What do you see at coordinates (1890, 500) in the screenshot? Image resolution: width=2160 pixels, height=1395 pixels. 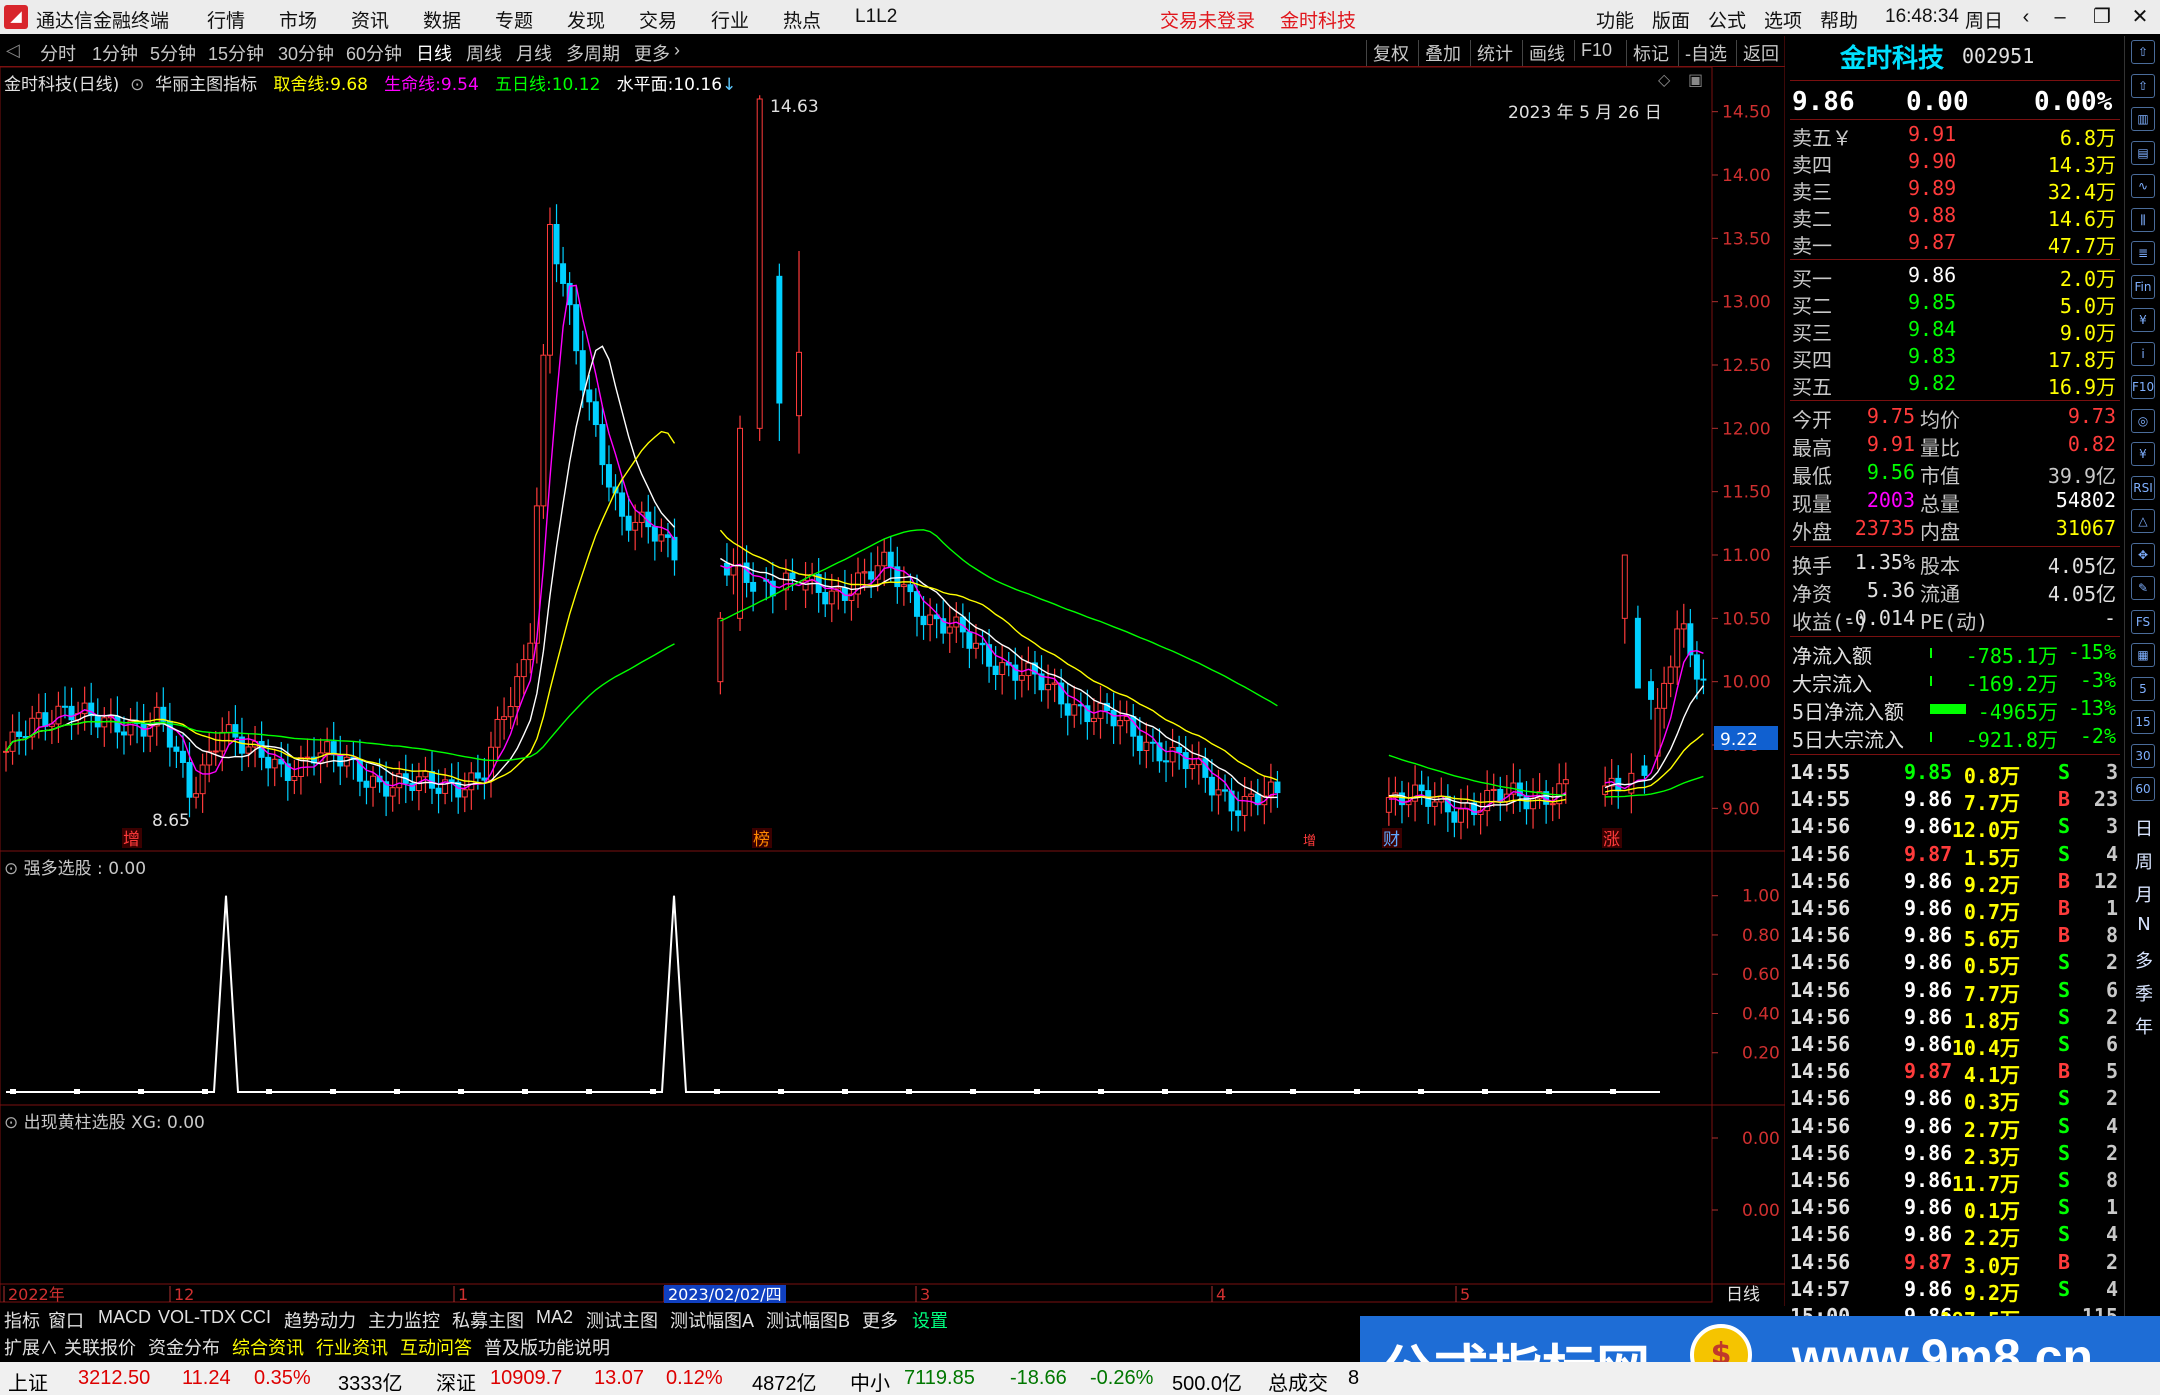 I see `stat-value: 2003` at bounding box center [1890, 500].